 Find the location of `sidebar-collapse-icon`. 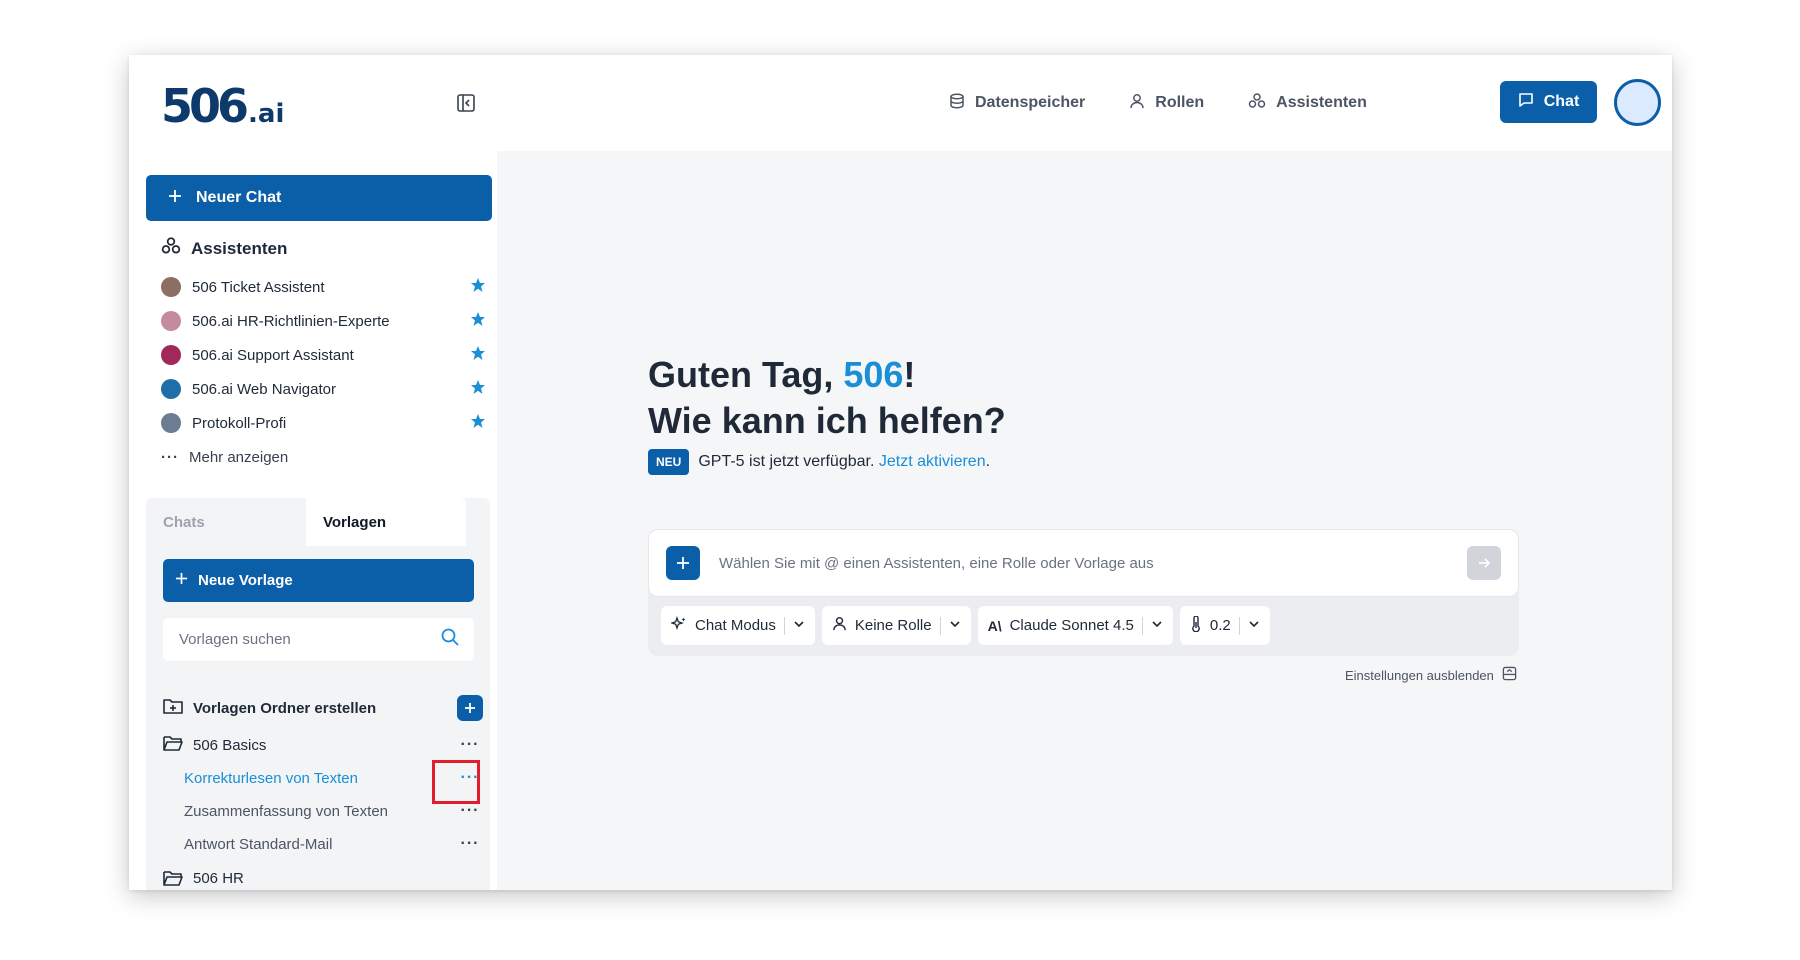

sidebar-collapse-icon is located at coordinates (466, 103).